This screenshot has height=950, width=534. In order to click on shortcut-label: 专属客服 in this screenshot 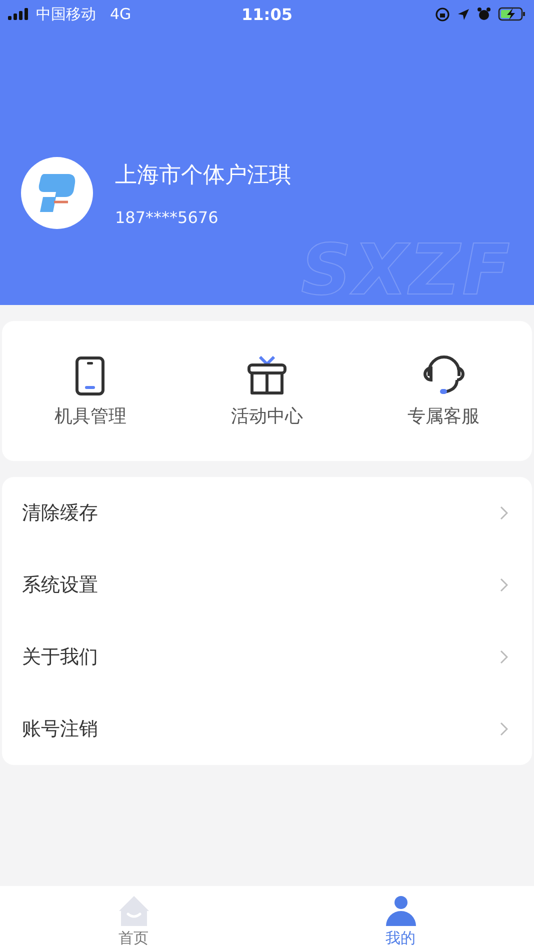, I will do `click(444, 416)`.